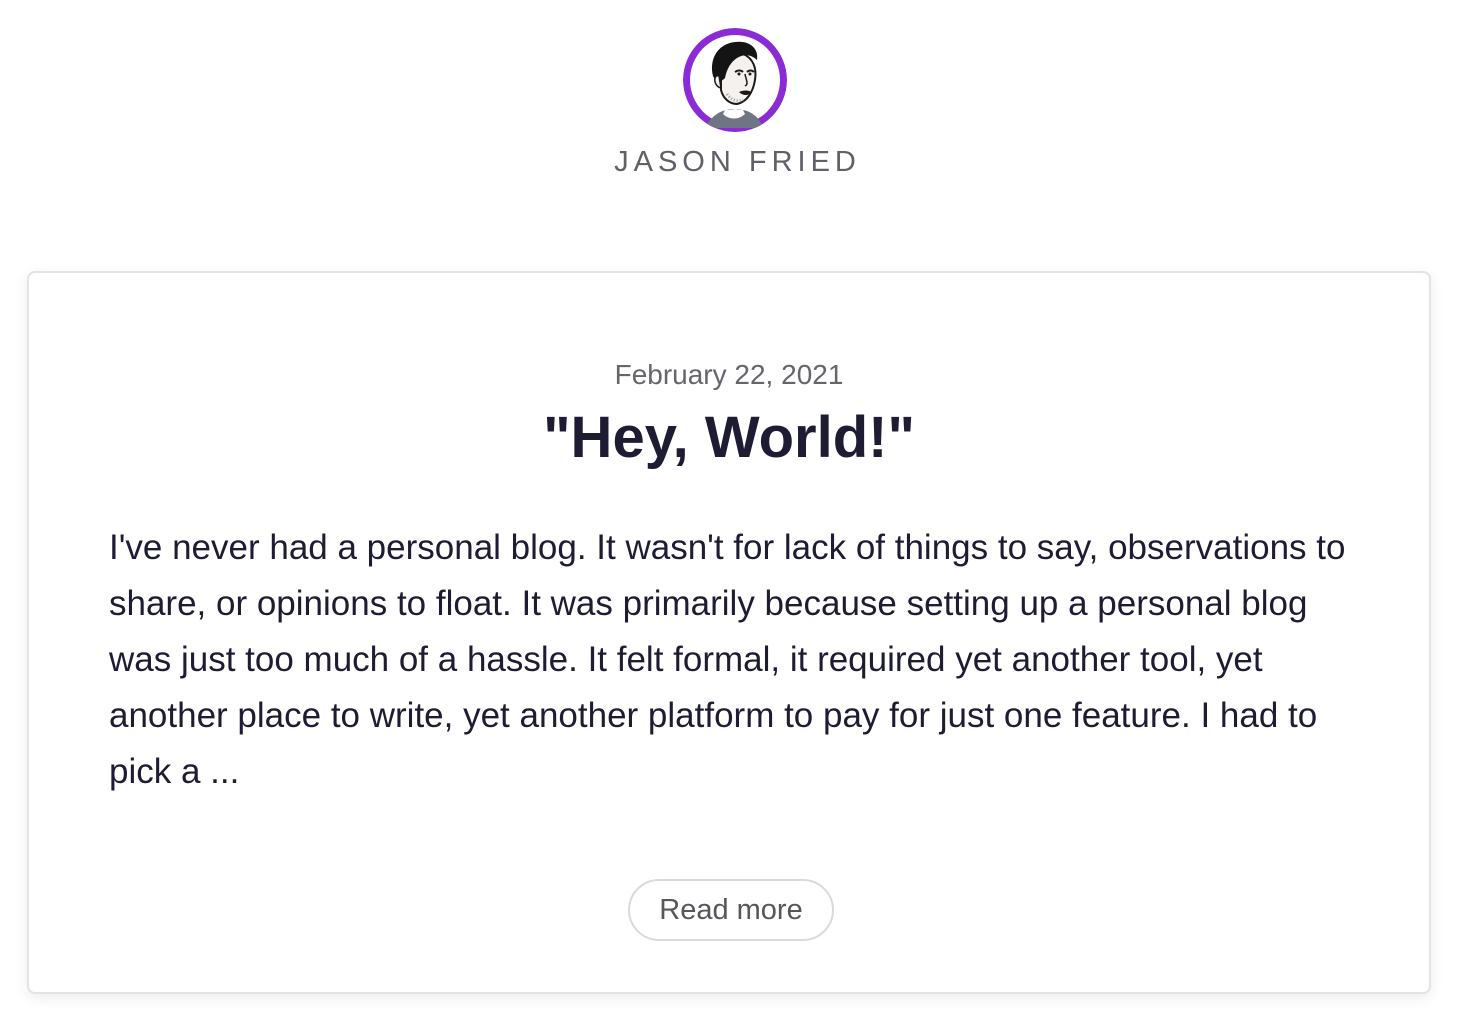 The image size is (1470, 1030). I want to click on author-portrait-icon, so click(735, 80).